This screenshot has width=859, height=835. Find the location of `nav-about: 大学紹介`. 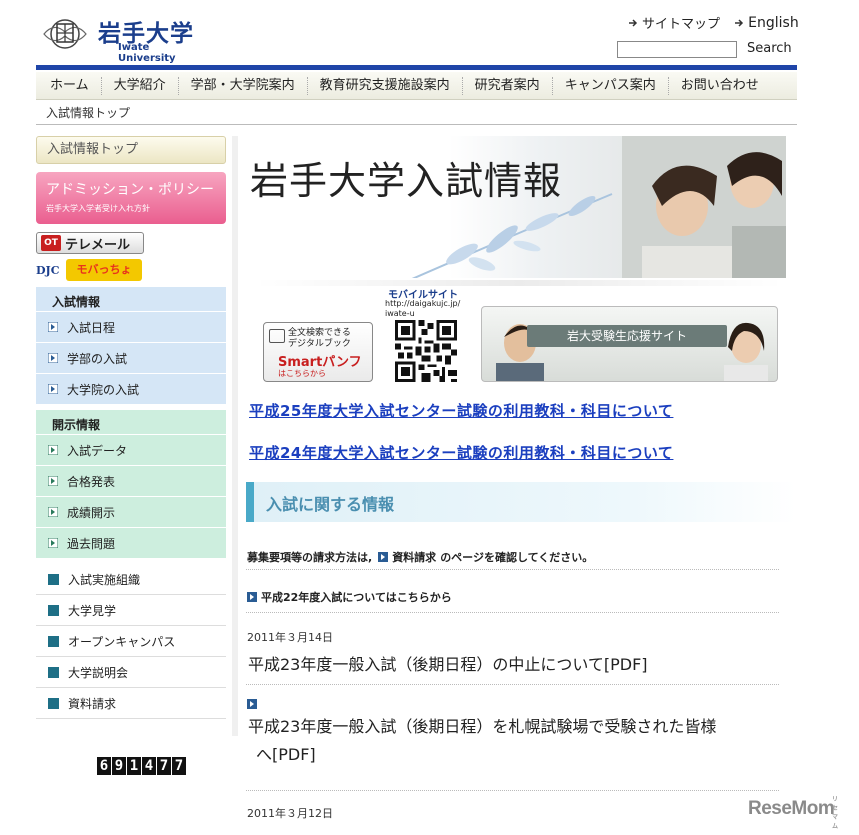

nav-about: 大学紹介 is located at coordinates (139, 85).